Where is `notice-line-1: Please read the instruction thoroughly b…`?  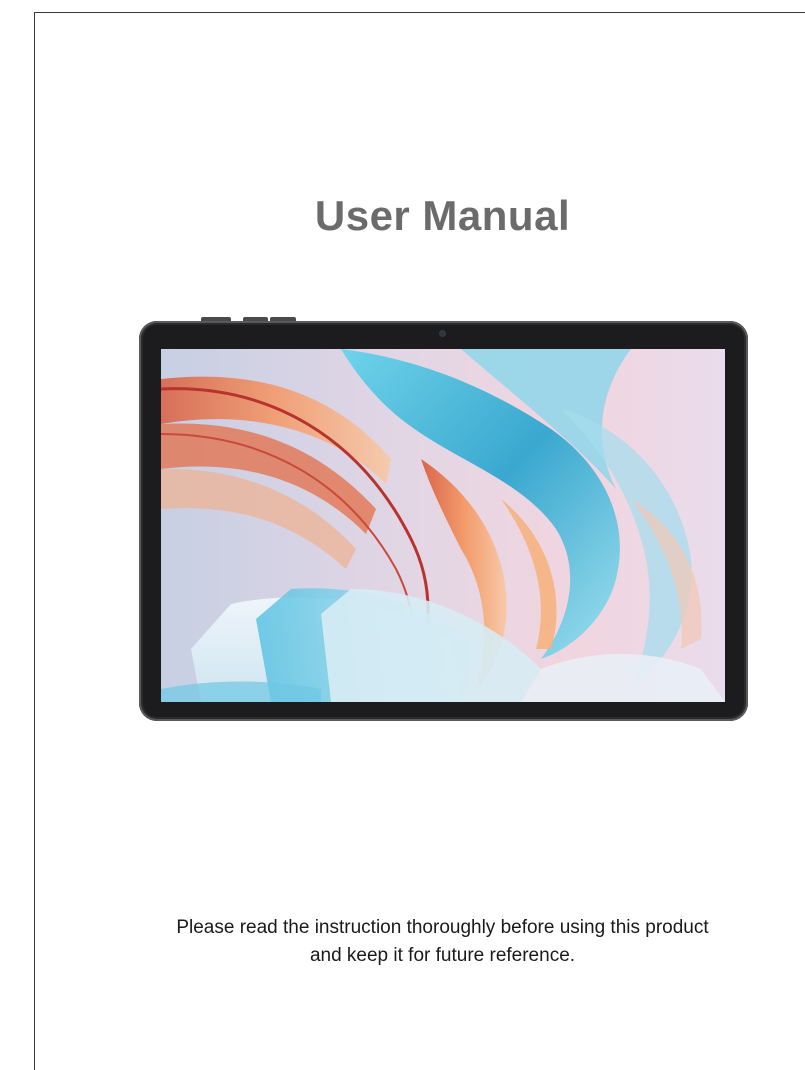
notice-line-1: Please read the instruction thoroughly b… is located at coordinates (442, 927).